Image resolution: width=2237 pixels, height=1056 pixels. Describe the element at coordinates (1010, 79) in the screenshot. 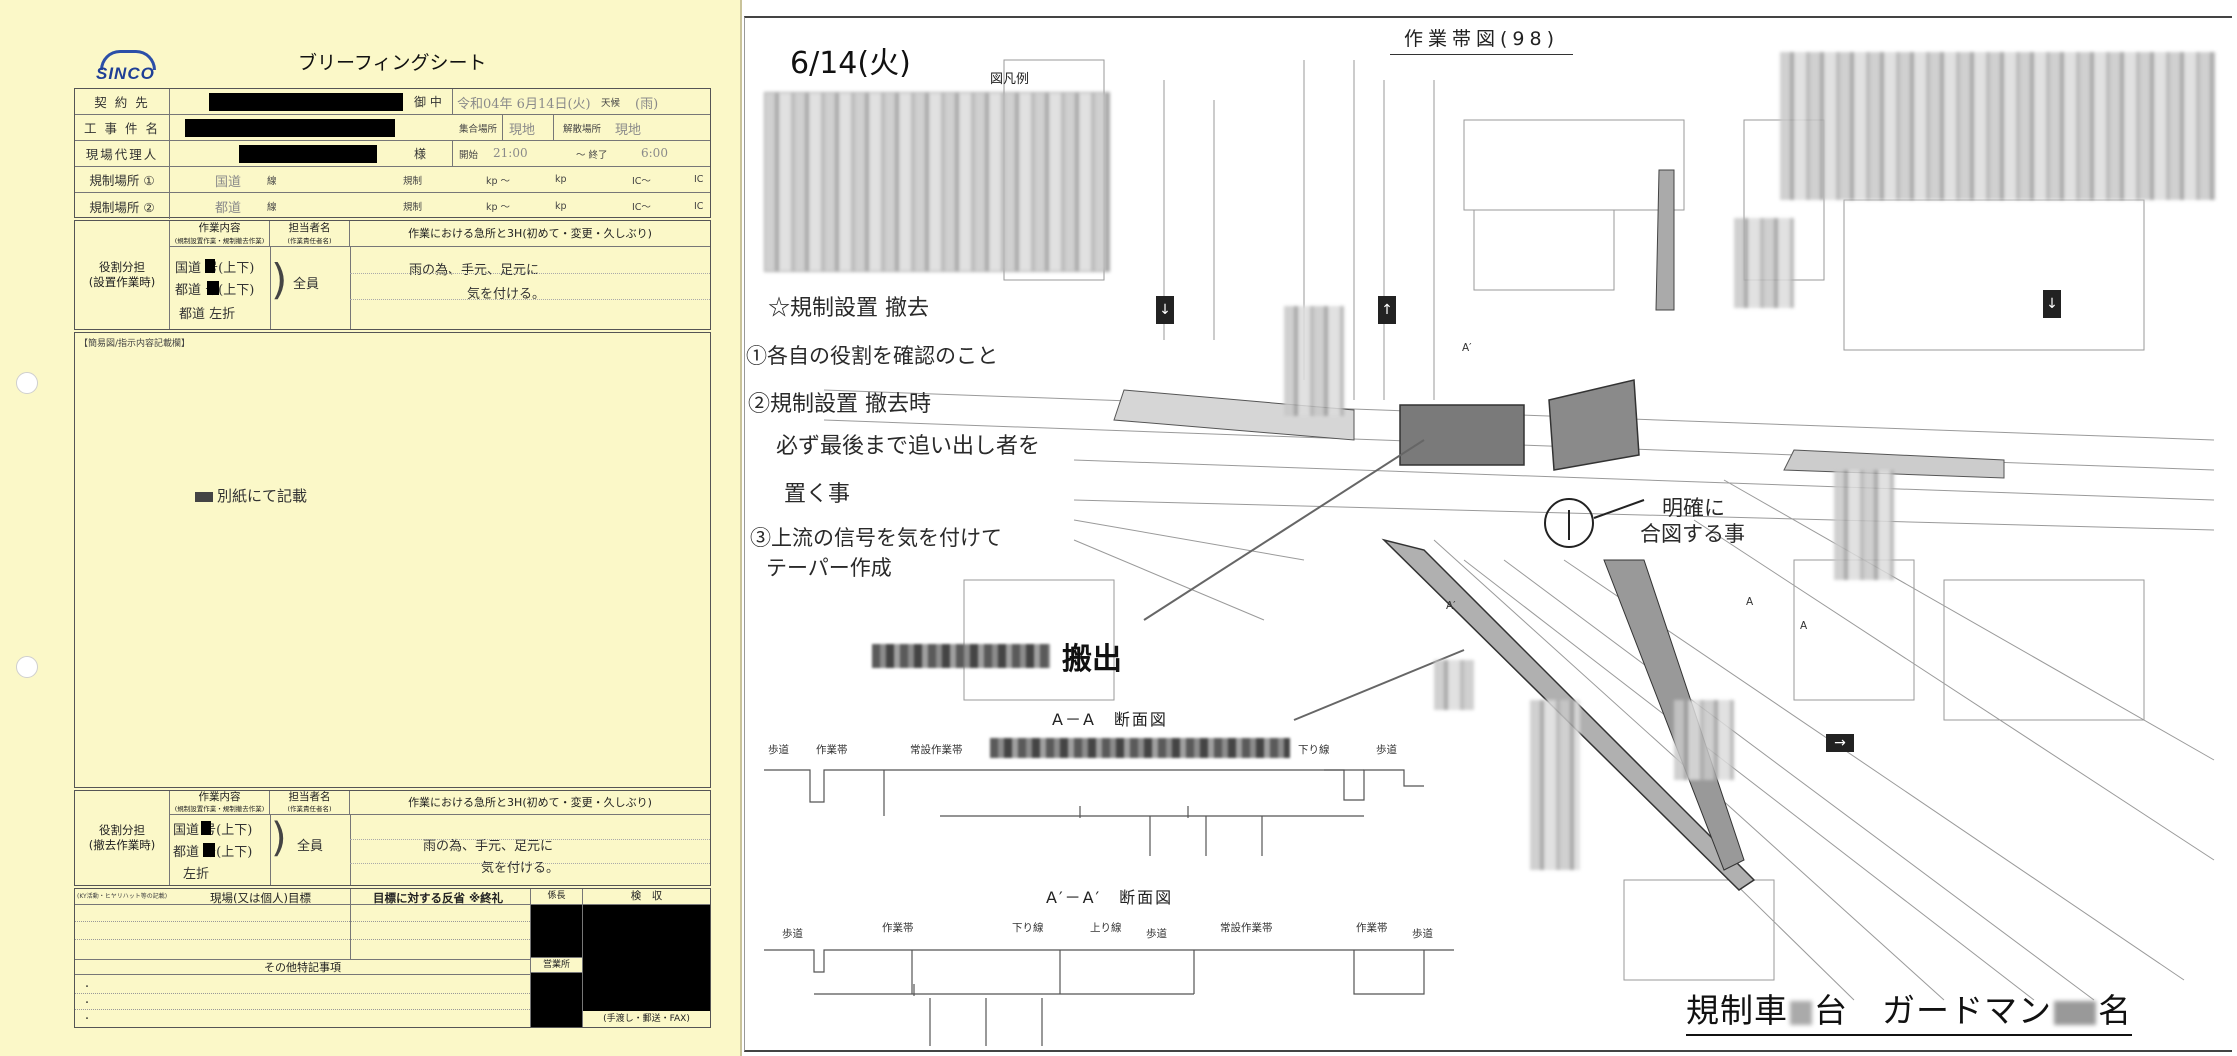

I see `legend-title: 図凡例` at that location.